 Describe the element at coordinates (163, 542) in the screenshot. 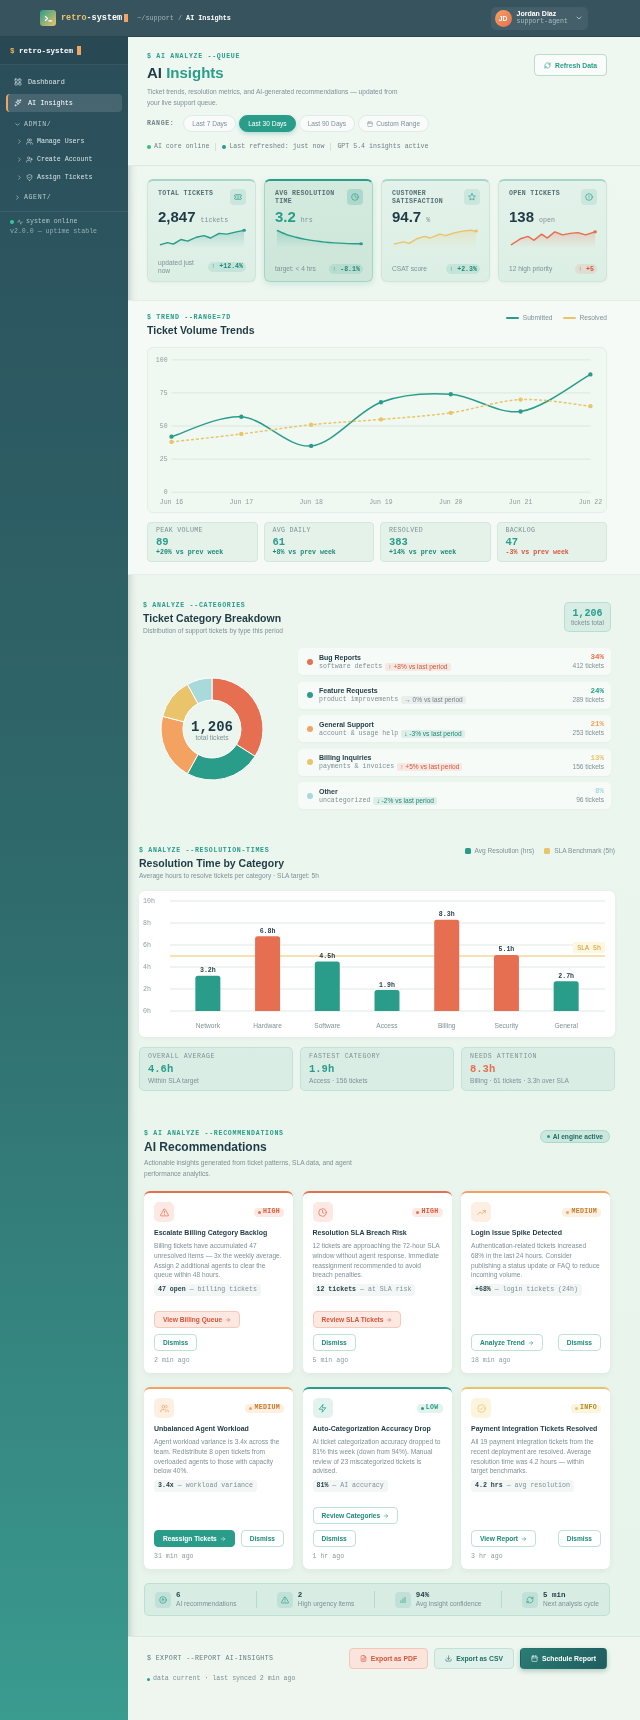

I see `stat-value: 89` at that location.